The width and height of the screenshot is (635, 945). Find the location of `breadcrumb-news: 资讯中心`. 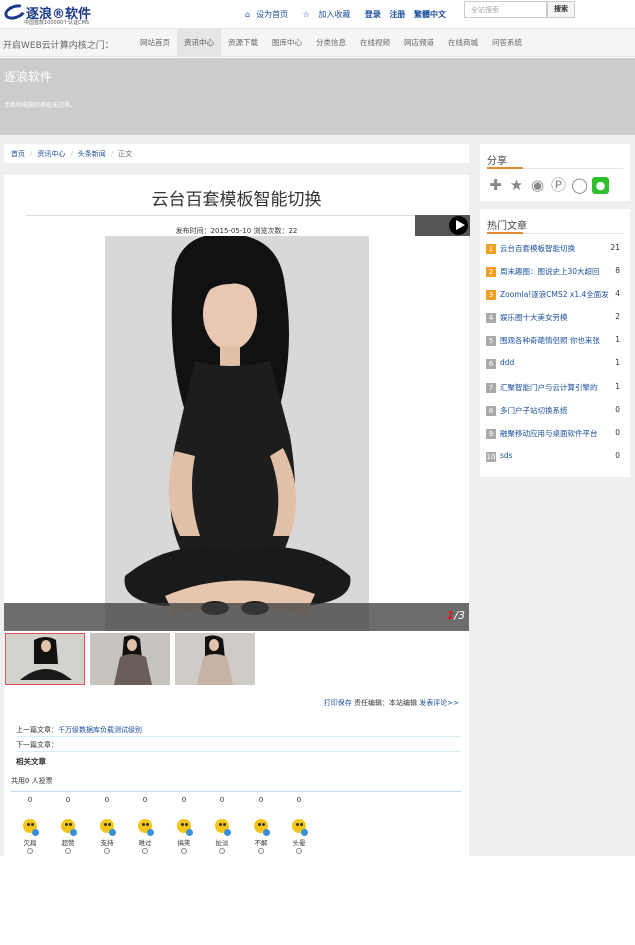

breadcrumb-news: 资讯中心 is located at coordinates (51, 154).